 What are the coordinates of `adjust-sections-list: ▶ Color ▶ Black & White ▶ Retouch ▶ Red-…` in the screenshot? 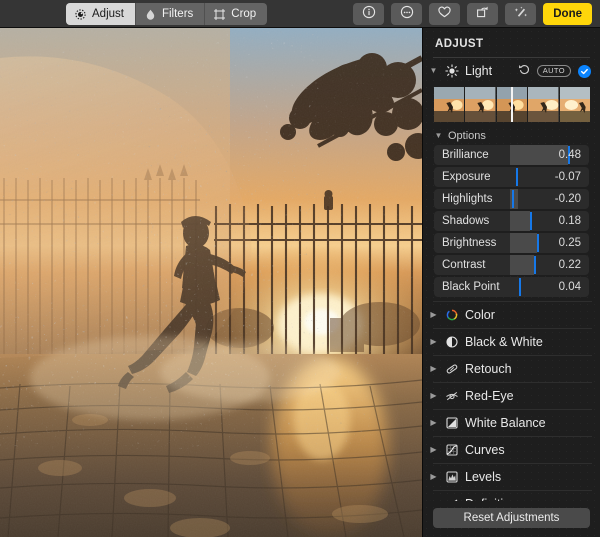 It's located at (511, 401).